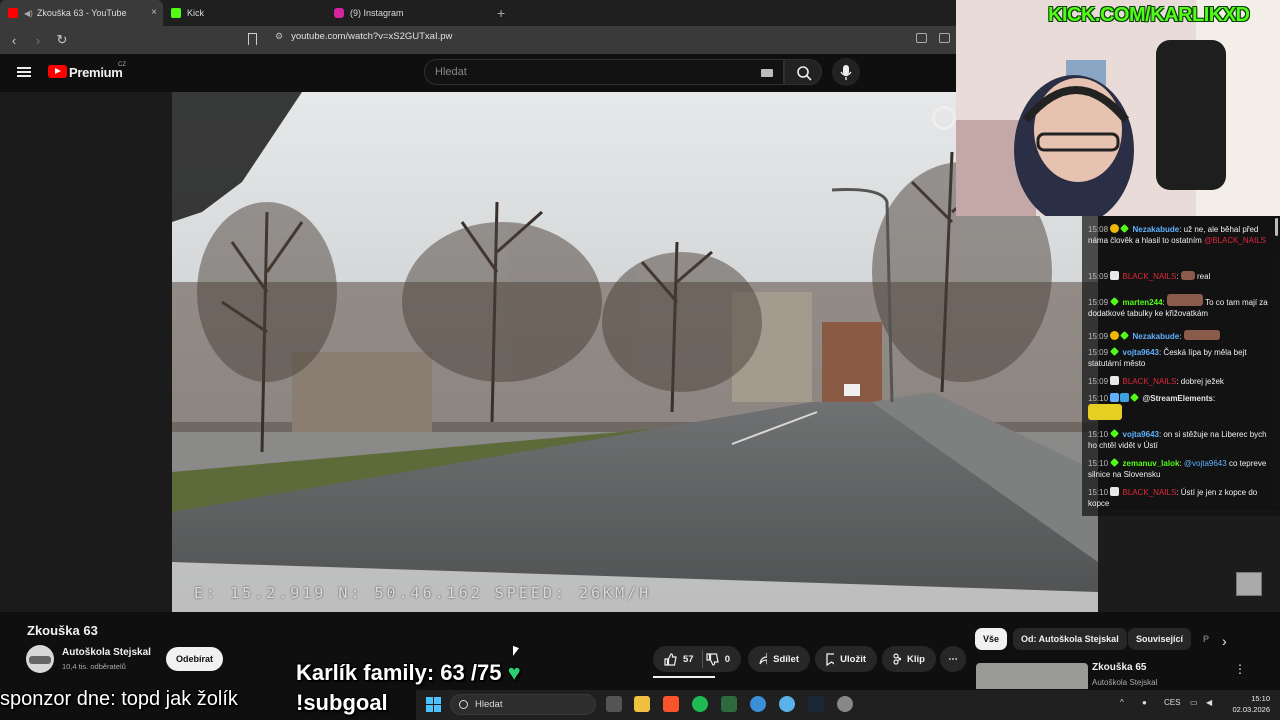 The height and width of the screenshot is (720, 1280). I want to click on app-icon, so click(729, 704).